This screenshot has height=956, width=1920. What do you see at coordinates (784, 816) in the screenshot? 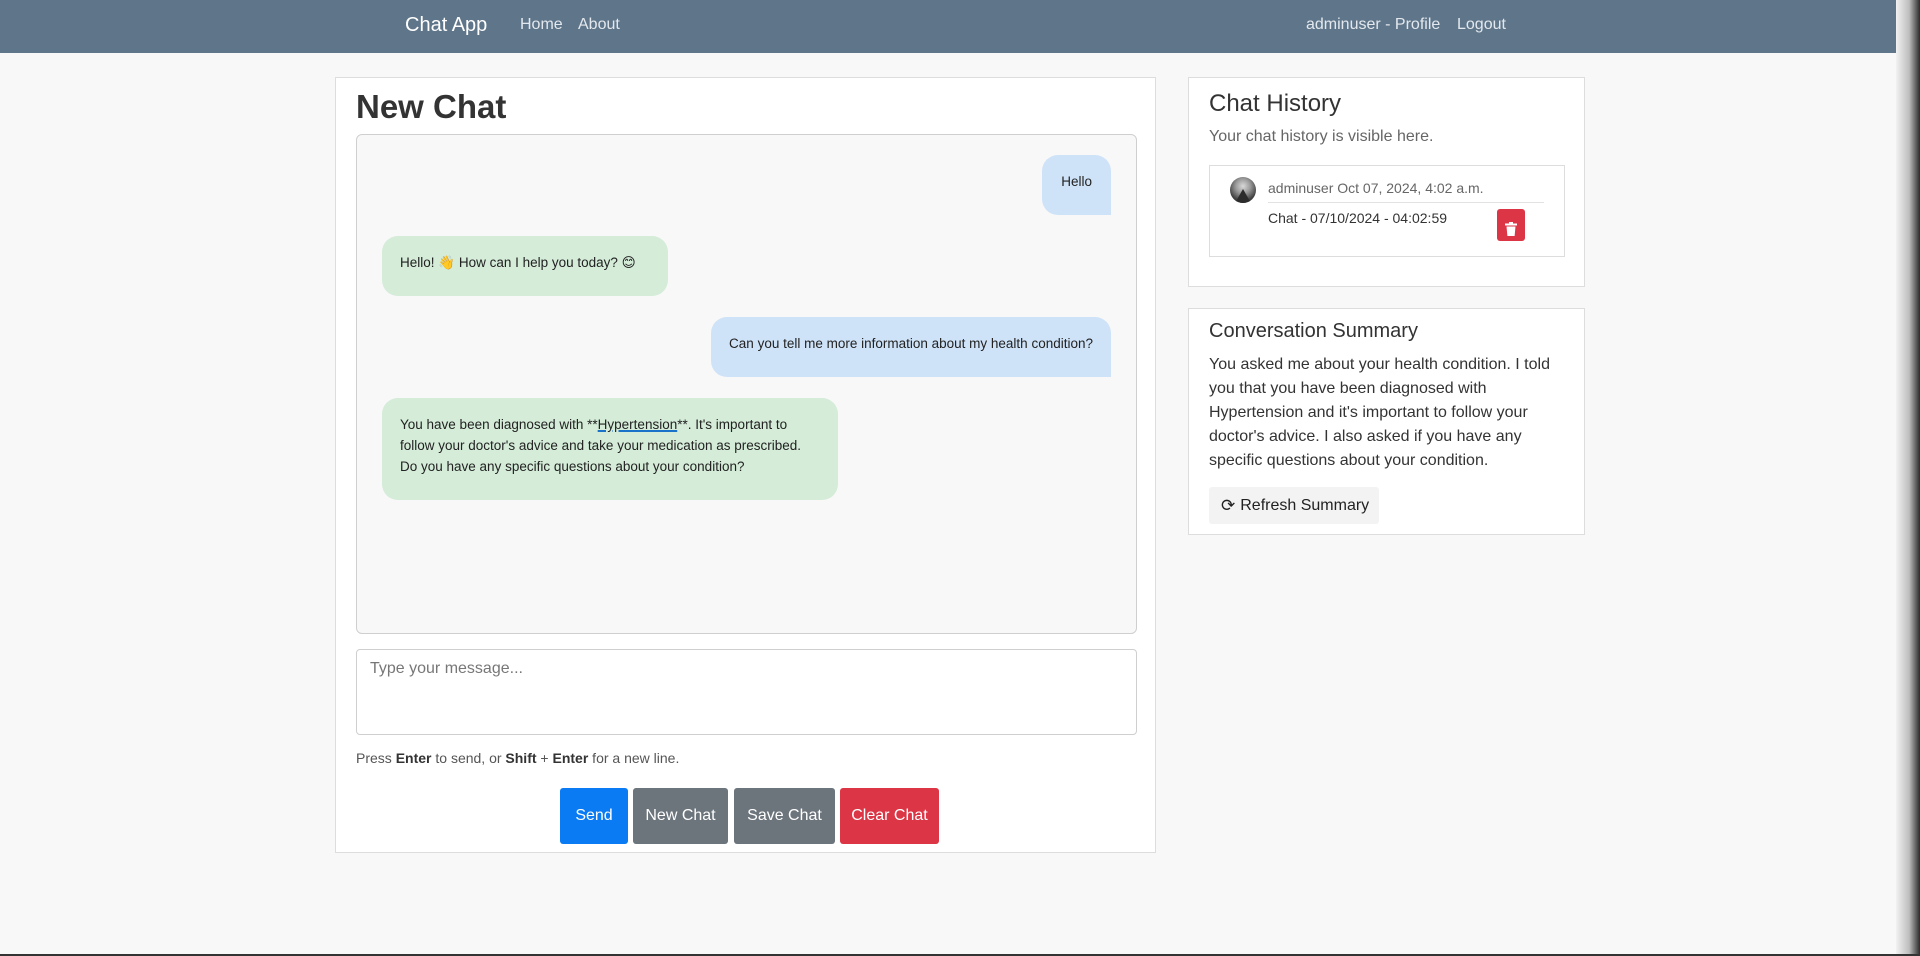
I see `save-chat-button: Save Chat` at bounding box center [784, 816].